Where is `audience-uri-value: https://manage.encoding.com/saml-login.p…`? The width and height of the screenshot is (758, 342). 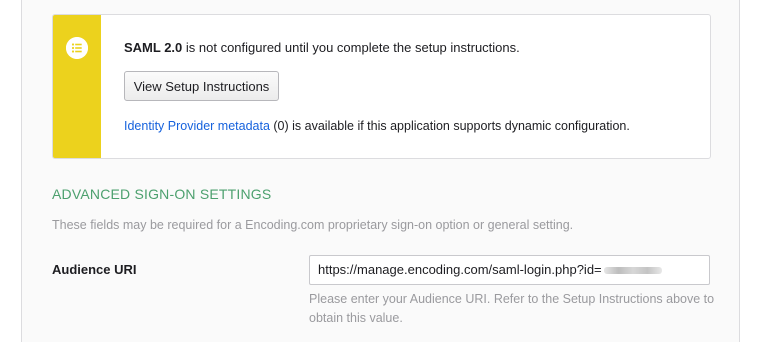 audience-uri-value: https://manage.encoding.com/saml-login.p… is located at coordinates (460, 269).